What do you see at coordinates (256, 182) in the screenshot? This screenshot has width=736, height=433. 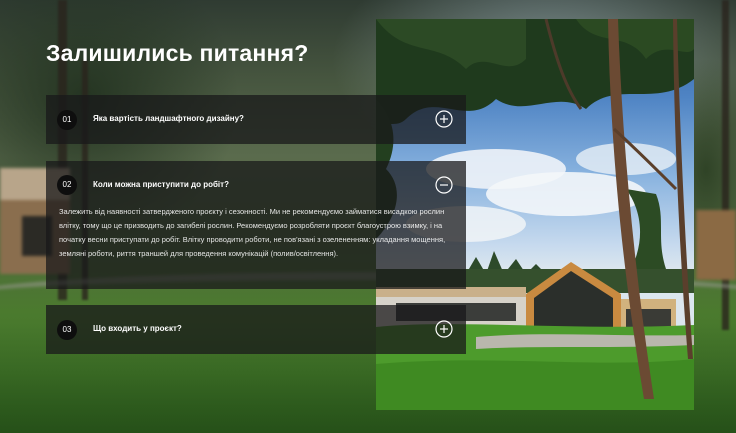 I see `faq-question-header: 02 Коли можна приступити до робіт?` at bounding box center [256, 182].